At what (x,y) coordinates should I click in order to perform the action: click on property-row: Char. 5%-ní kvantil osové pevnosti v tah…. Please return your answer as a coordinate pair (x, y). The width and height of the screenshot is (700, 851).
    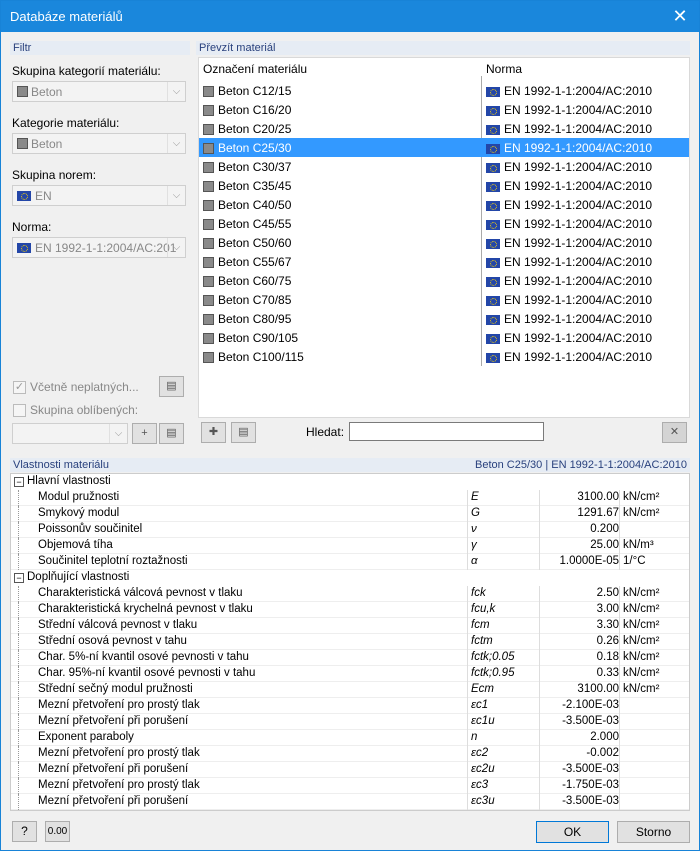
    Looking at the image, I should click on (350, 658).